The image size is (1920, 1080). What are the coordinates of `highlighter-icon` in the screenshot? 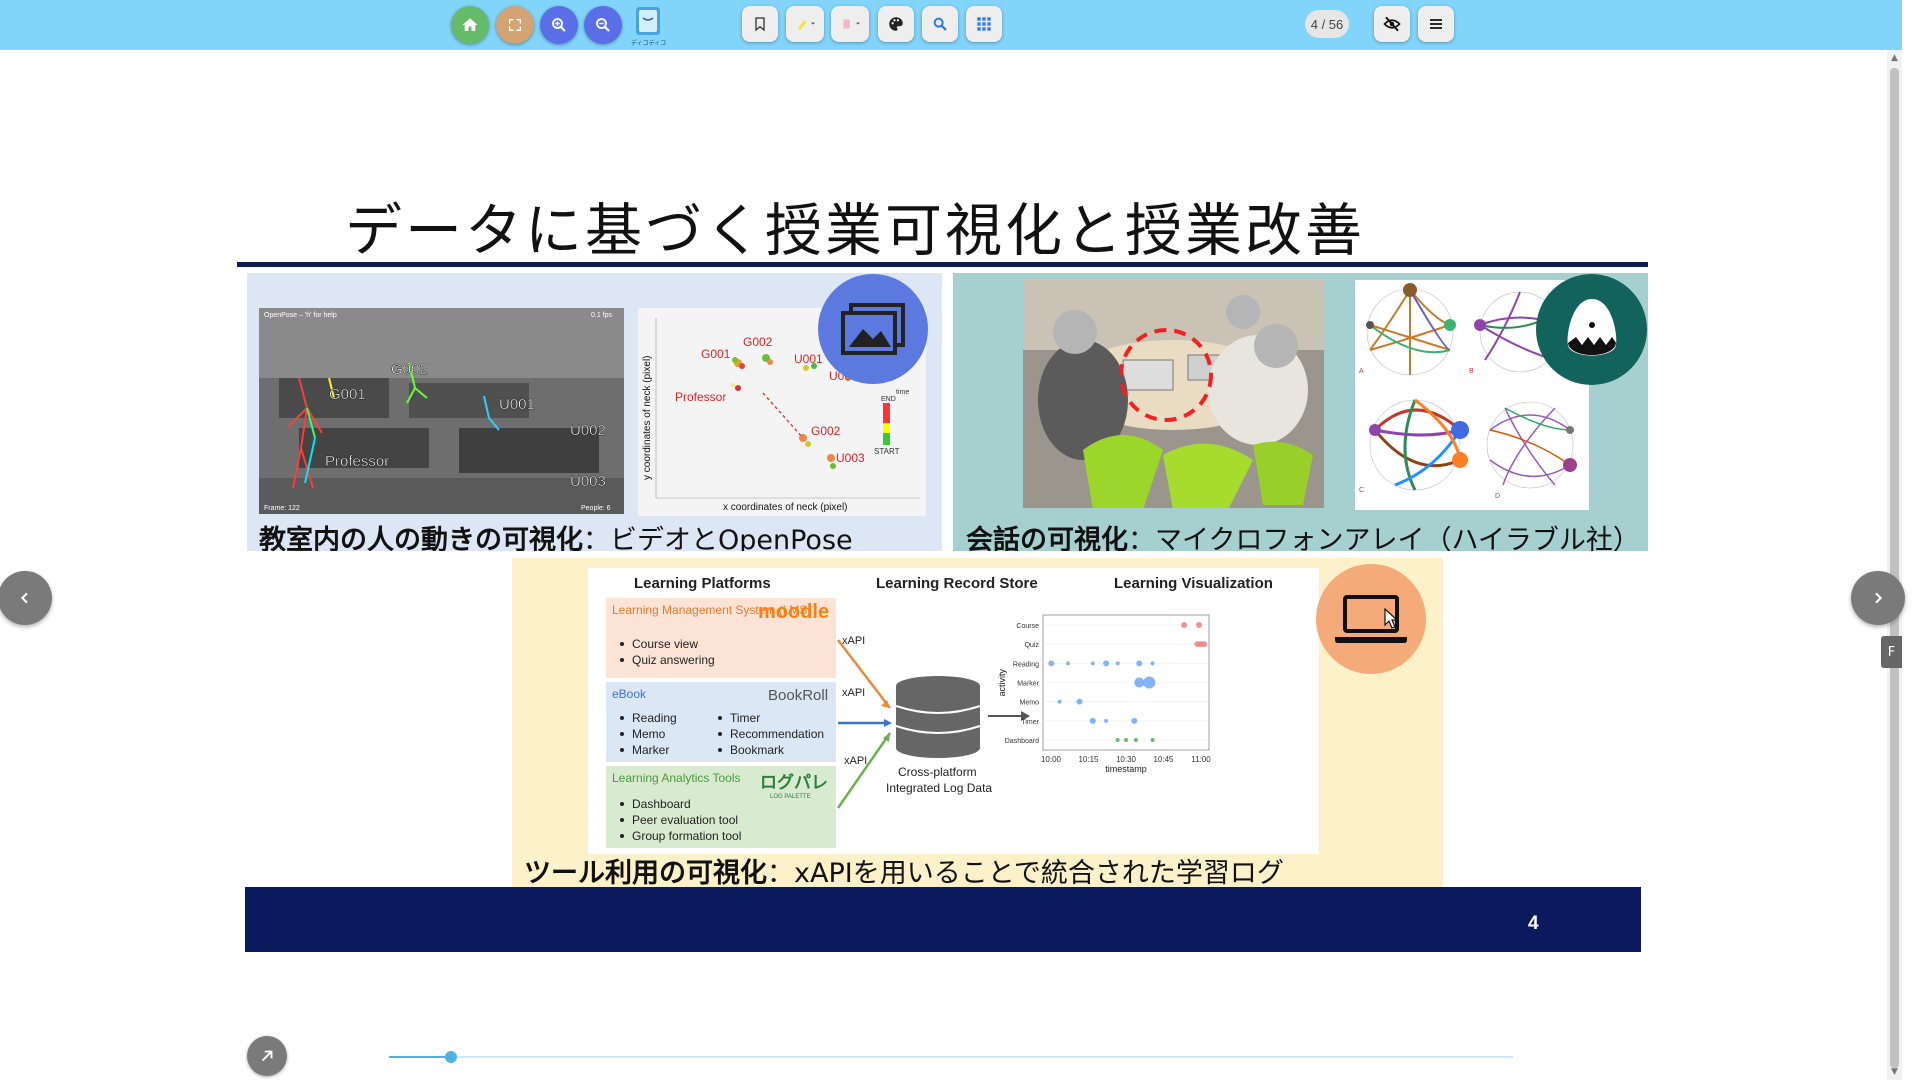 It's located at (806, 25).